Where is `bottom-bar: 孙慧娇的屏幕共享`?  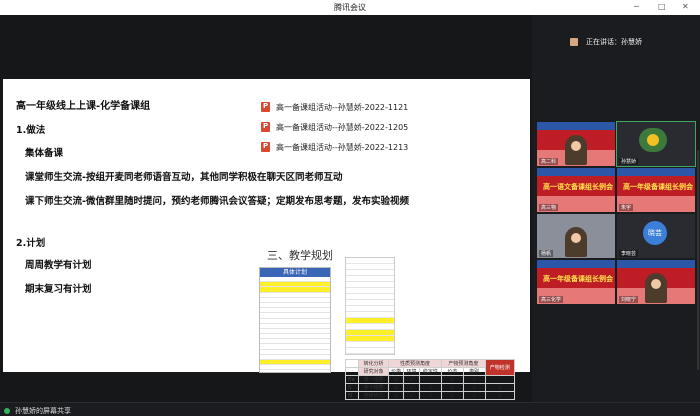
bottom-bar: 孙慧娇的屏幕共享 is located at coordinates (350, 409).